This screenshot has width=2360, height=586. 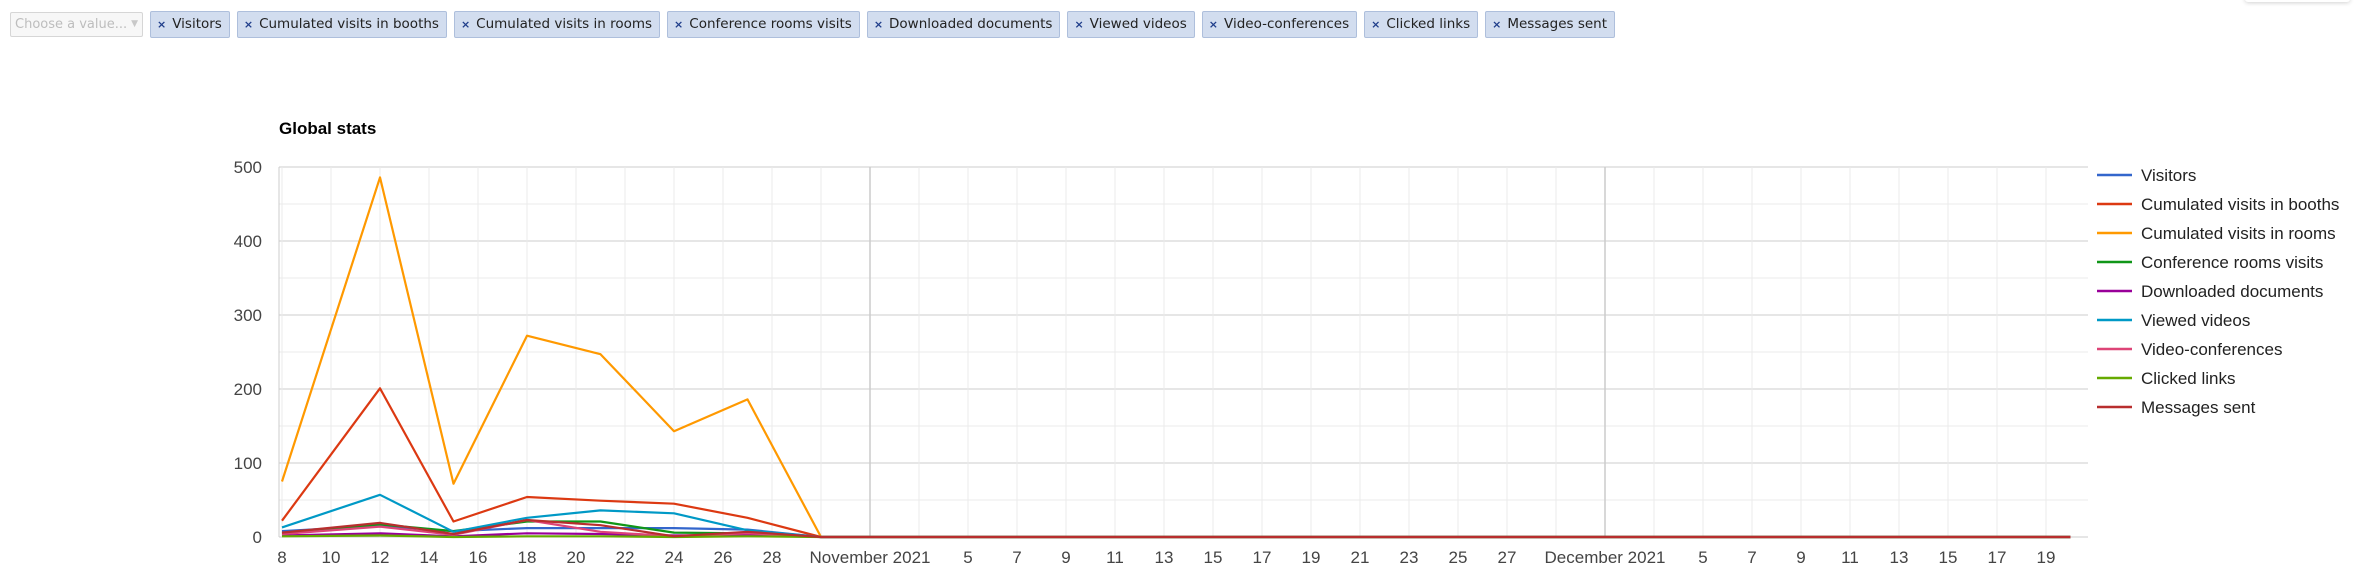 I want to click on legend-item: Cumulated visits in booths, so click(x=2218, y=204).